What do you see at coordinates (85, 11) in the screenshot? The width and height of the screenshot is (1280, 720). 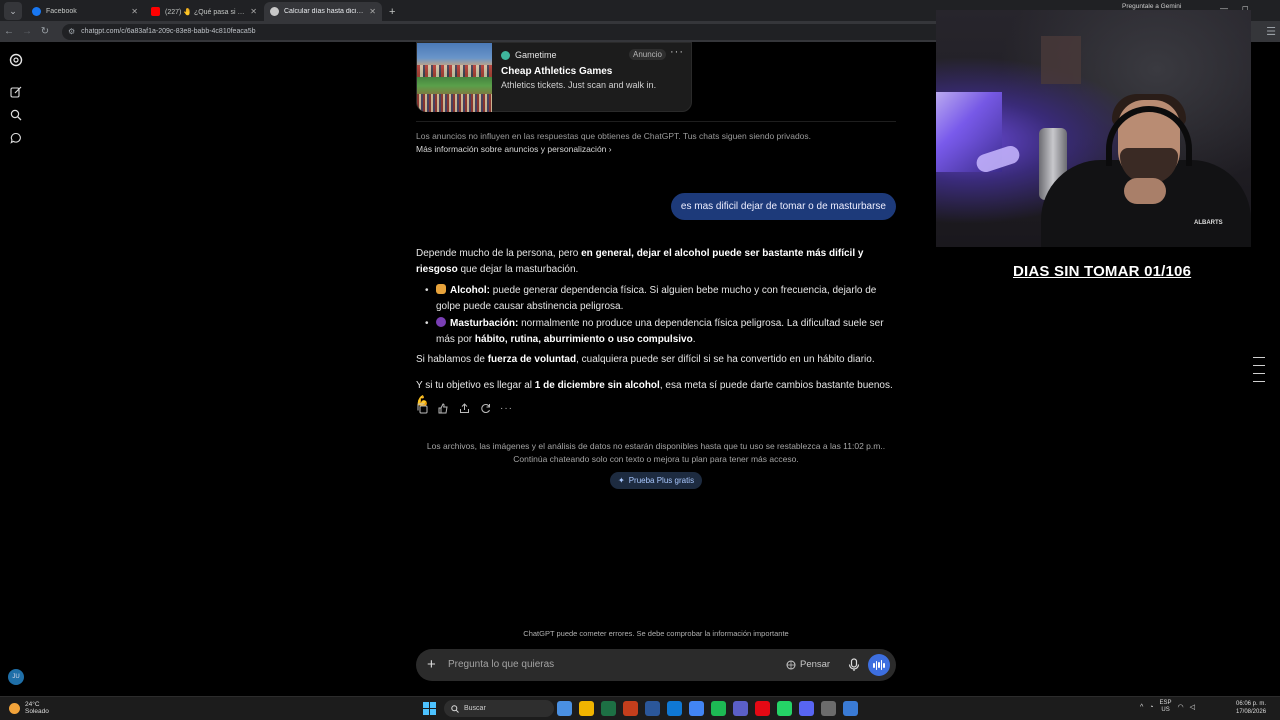 I see `tab-facebook: Facebook ✕` at bounding box center [85, 11].